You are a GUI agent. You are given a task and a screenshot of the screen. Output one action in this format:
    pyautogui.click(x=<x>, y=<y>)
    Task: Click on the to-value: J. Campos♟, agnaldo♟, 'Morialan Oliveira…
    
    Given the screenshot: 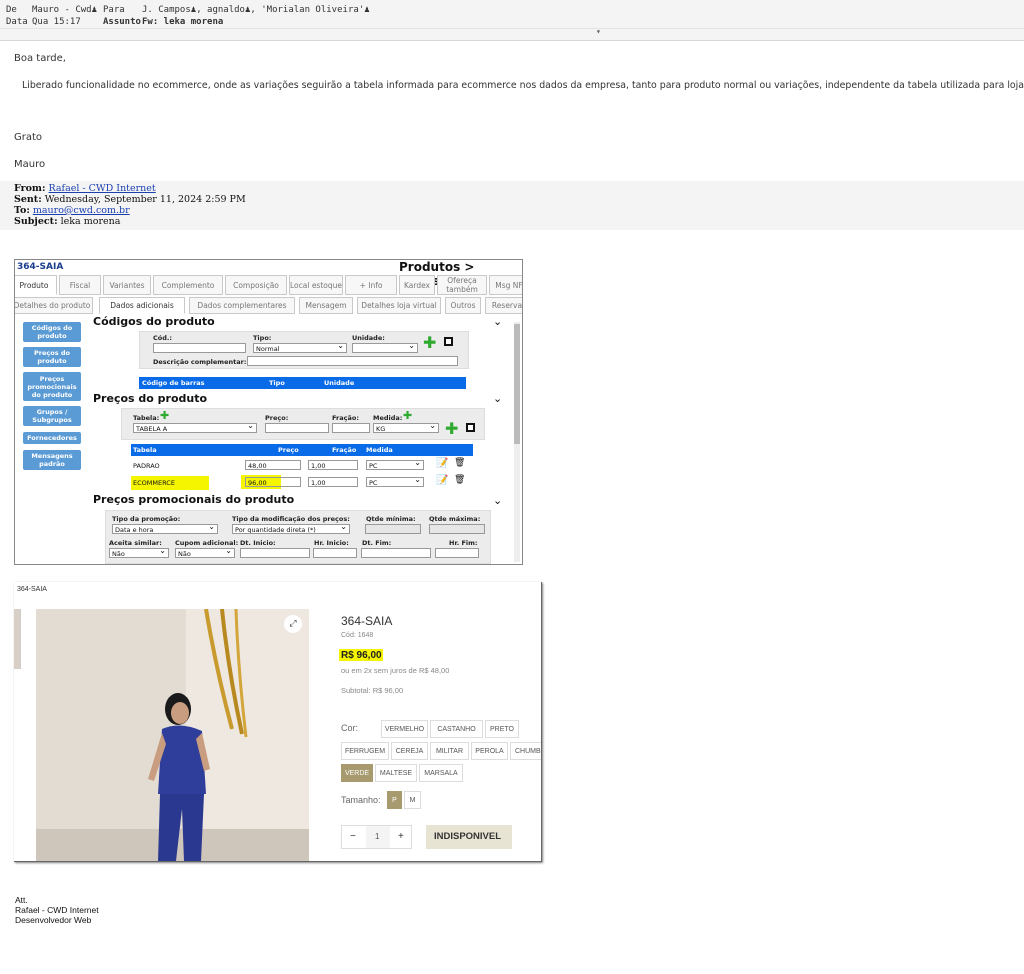 What is the action you would take?
    pyautogui.click(x=256, y=10)
    